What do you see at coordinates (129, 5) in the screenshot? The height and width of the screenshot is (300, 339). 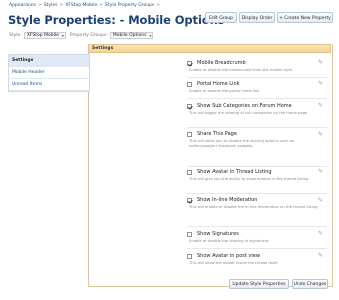 I see `breadcrumb-property-groups: Style Property Groups` at bounding box center [129, 5].